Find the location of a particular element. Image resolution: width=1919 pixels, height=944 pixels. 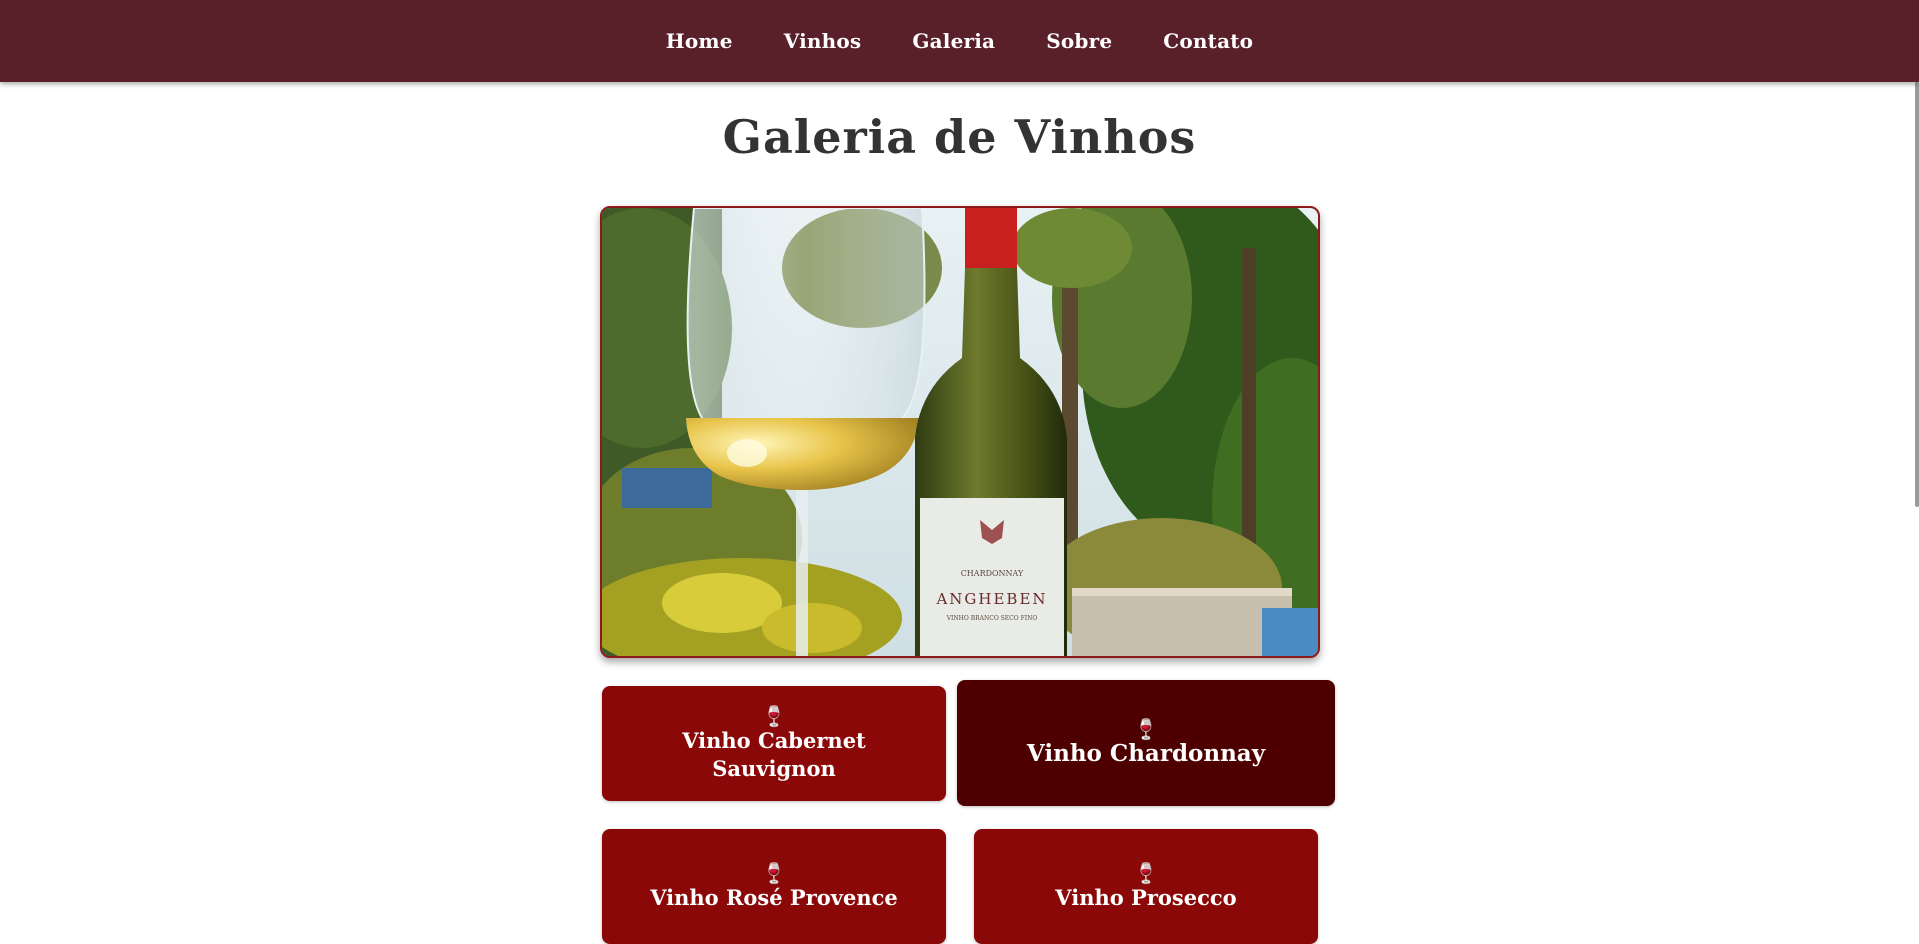

wine-card-cabernet: 🍷 Vinho Cabernet Sauvignon is located at coordinates (774, 743).